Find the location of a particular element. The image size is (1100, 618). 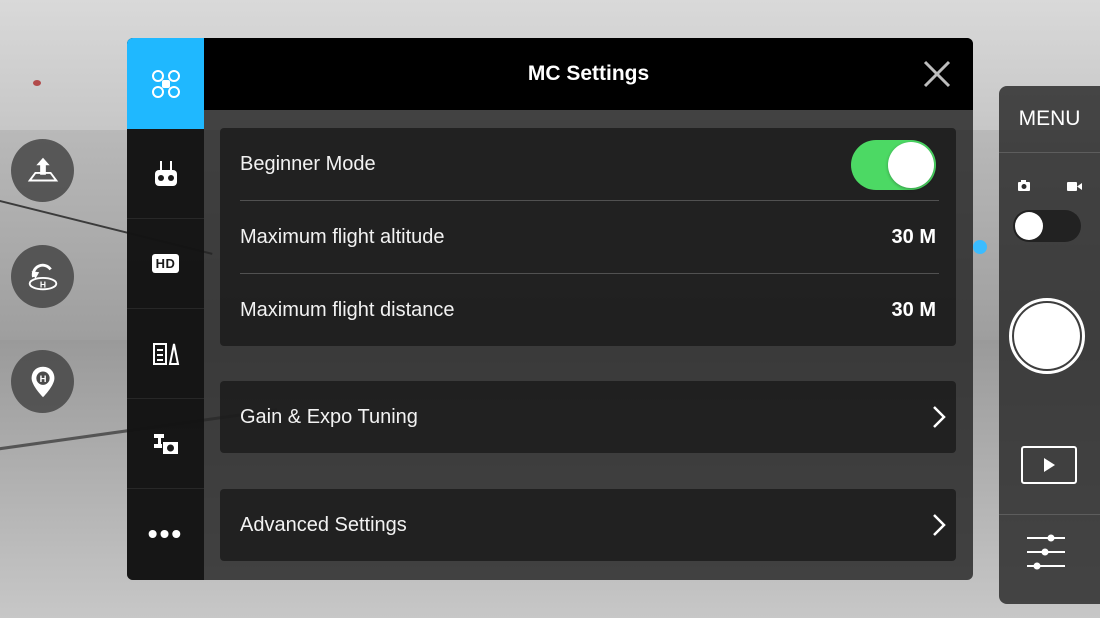

photo-video-mode-icons is located at coordinates (1050, 185).